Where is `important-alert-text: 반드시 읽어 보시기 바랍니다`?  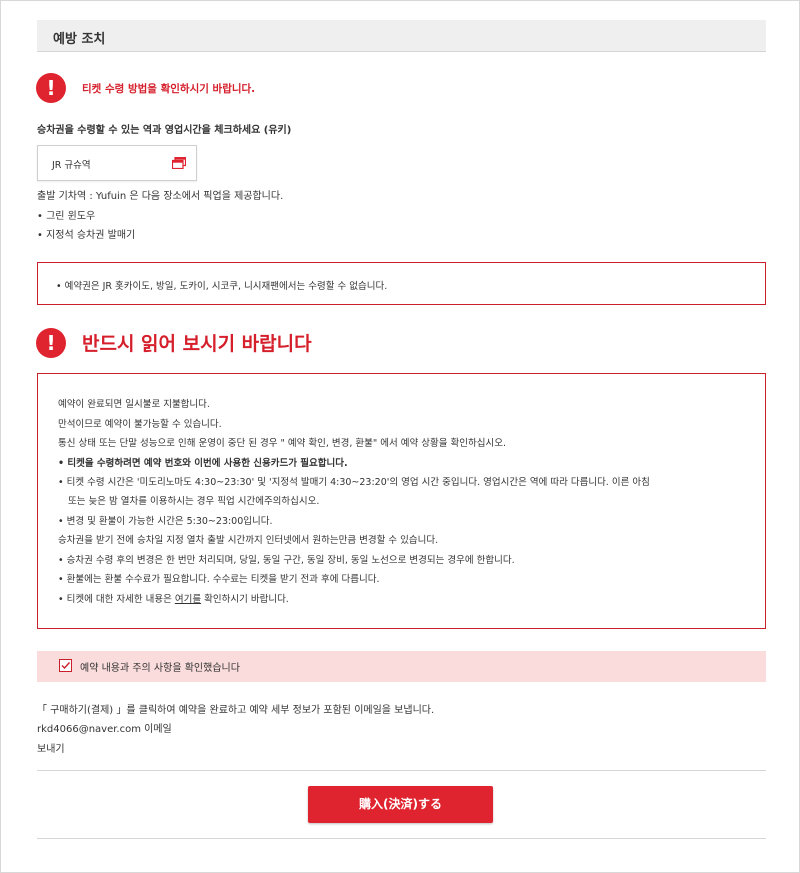
important-alert-text: 반드시 읽어 보시기 바랍니다 is located at coordinates (197, 344).